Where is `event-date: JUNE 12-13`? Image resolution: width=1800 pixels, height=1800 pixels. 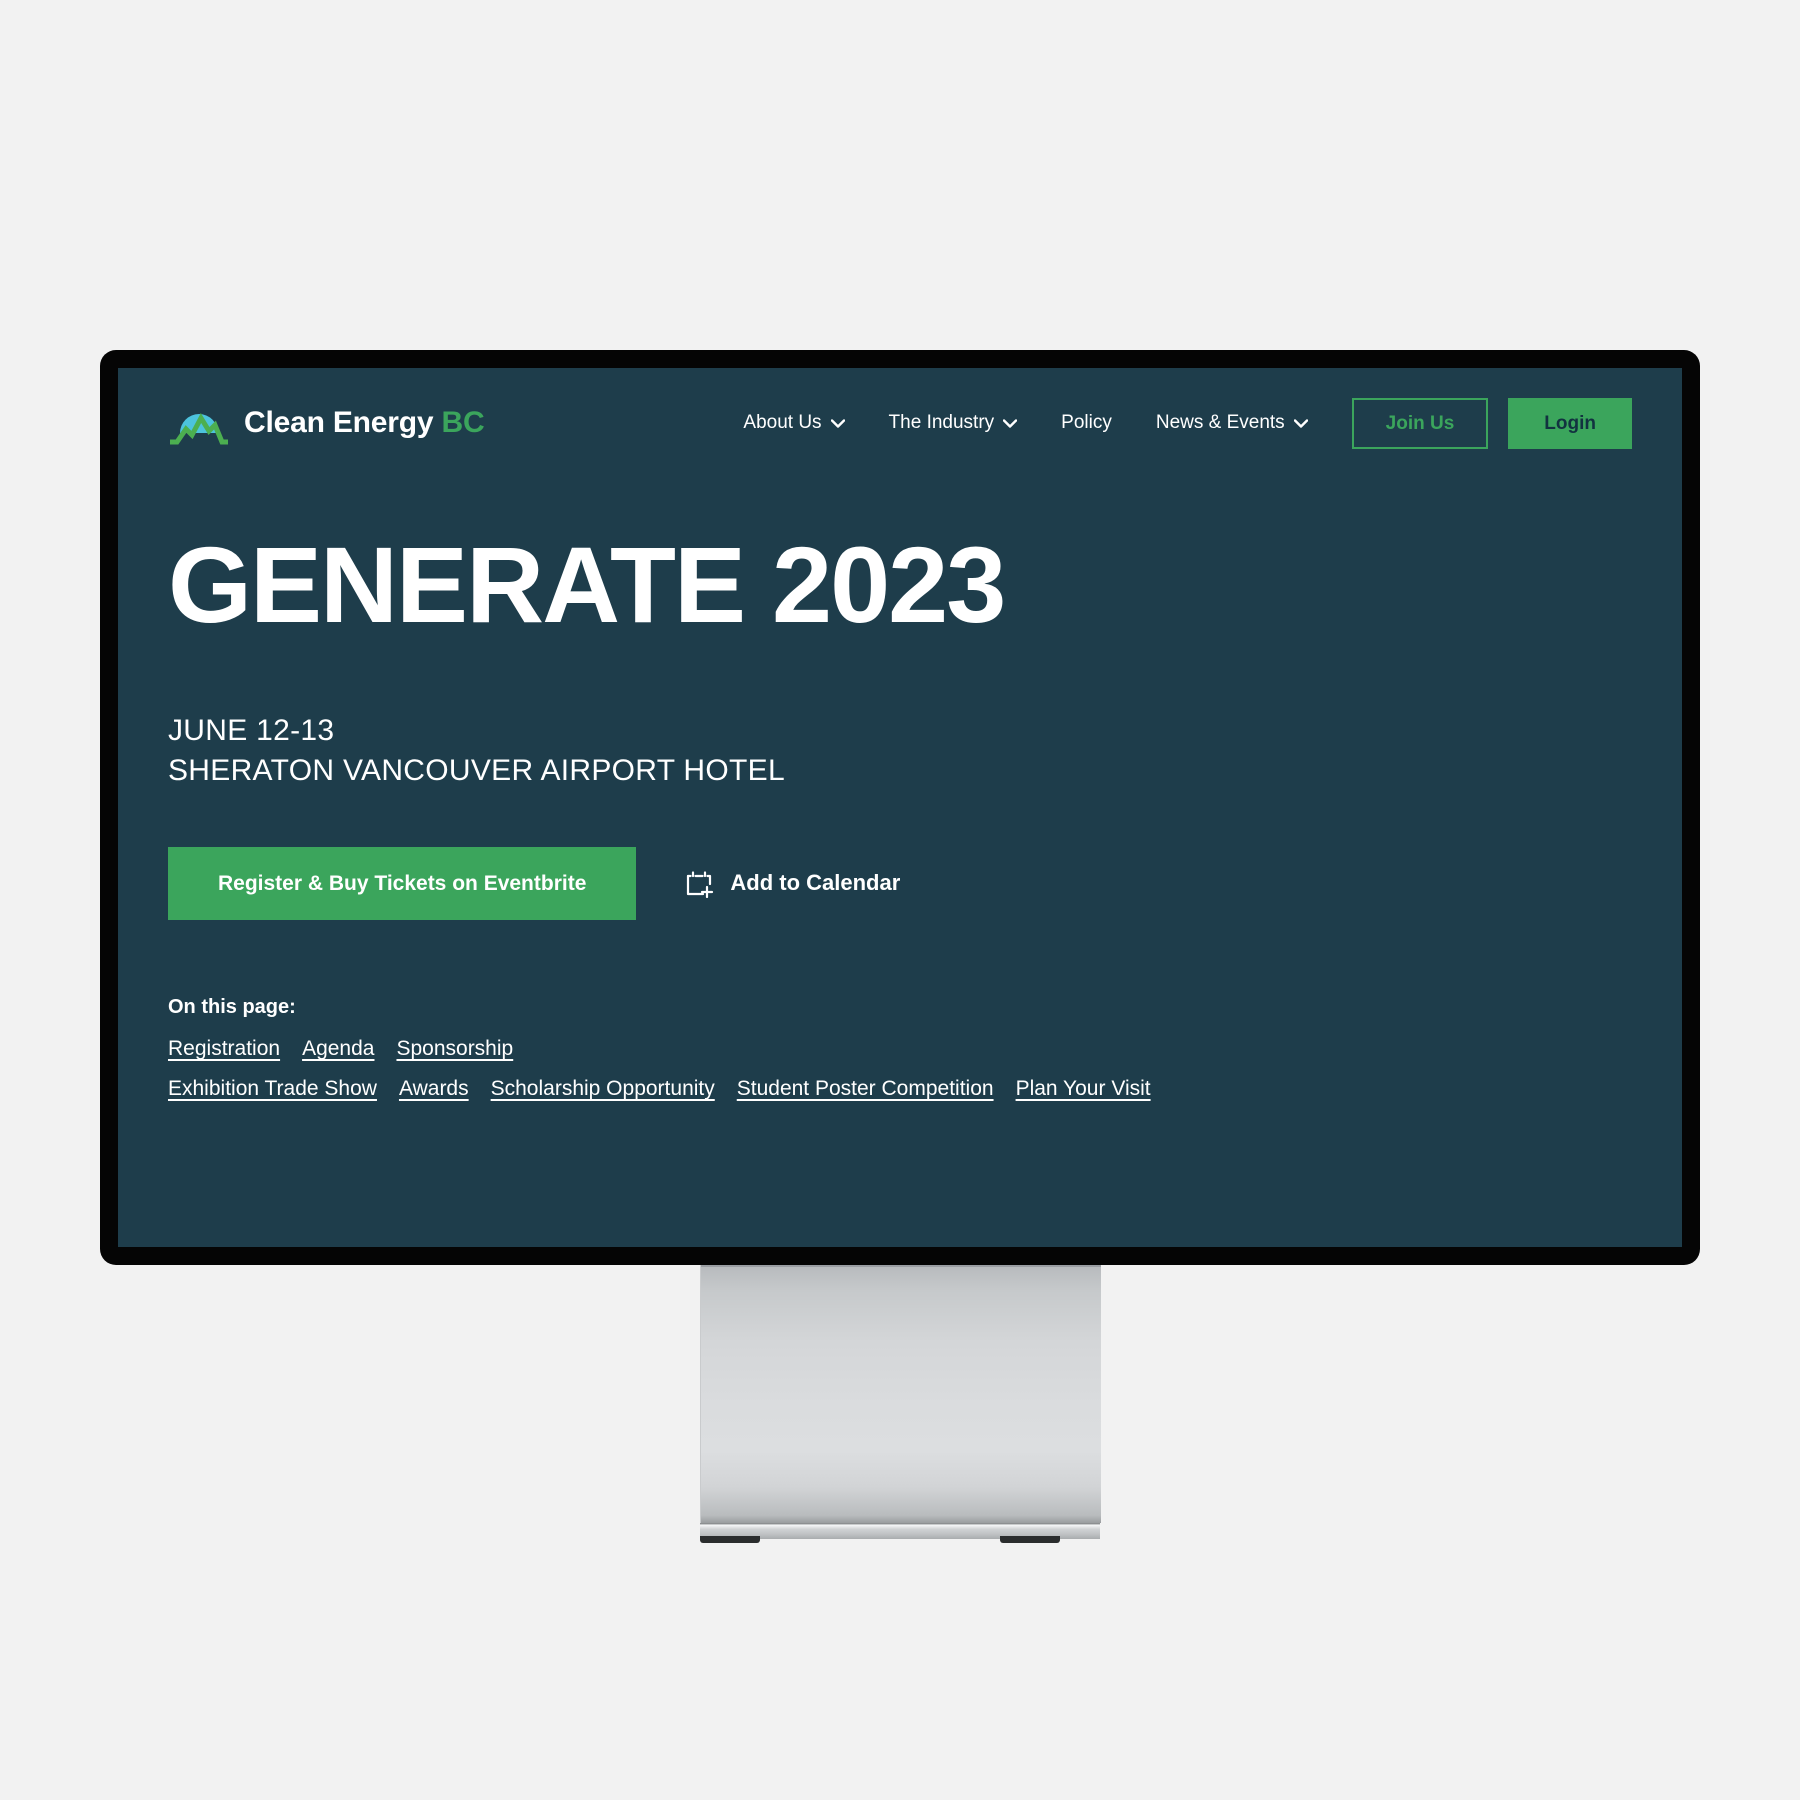
event-date: JUNE 12-13 is located at coordinates (251, 731).